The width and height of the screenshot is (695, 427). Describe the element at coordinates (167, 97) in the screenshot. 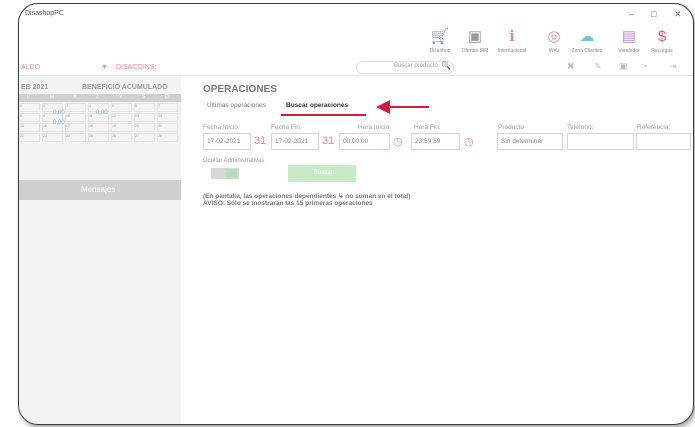

I see `weekday-label: D` at that location.